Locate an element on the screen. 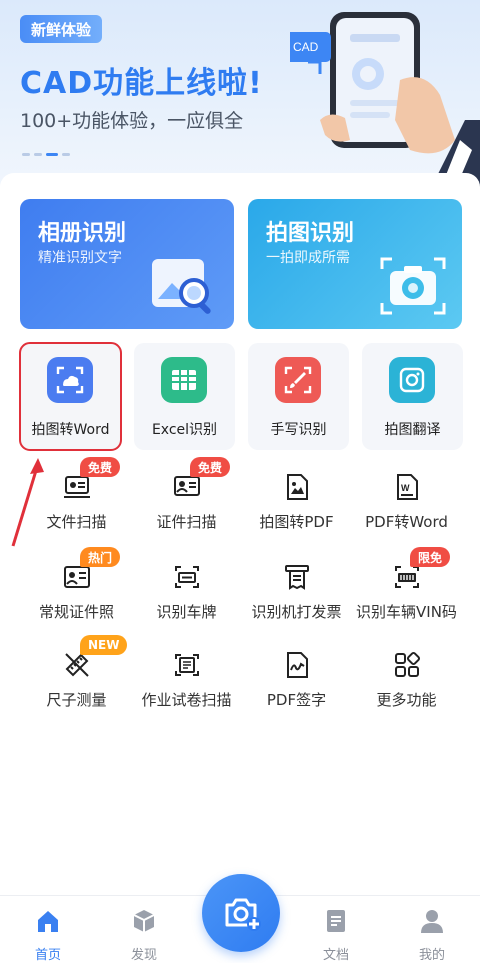  camera-scan-button is located at coordinates (241, 913).